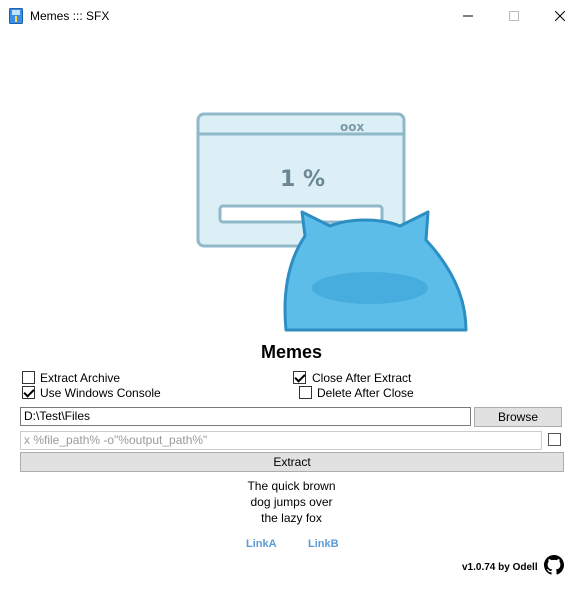 The image size is (583, 593). What do you see at coordinates (365, 393) in the screenshot?
I see `delete-after-close-label: Delete After Close` at bounding box center [365, 393].